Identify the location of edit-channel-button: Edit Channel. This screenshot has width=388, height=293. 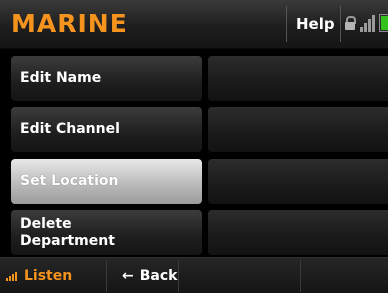
(106, 129).